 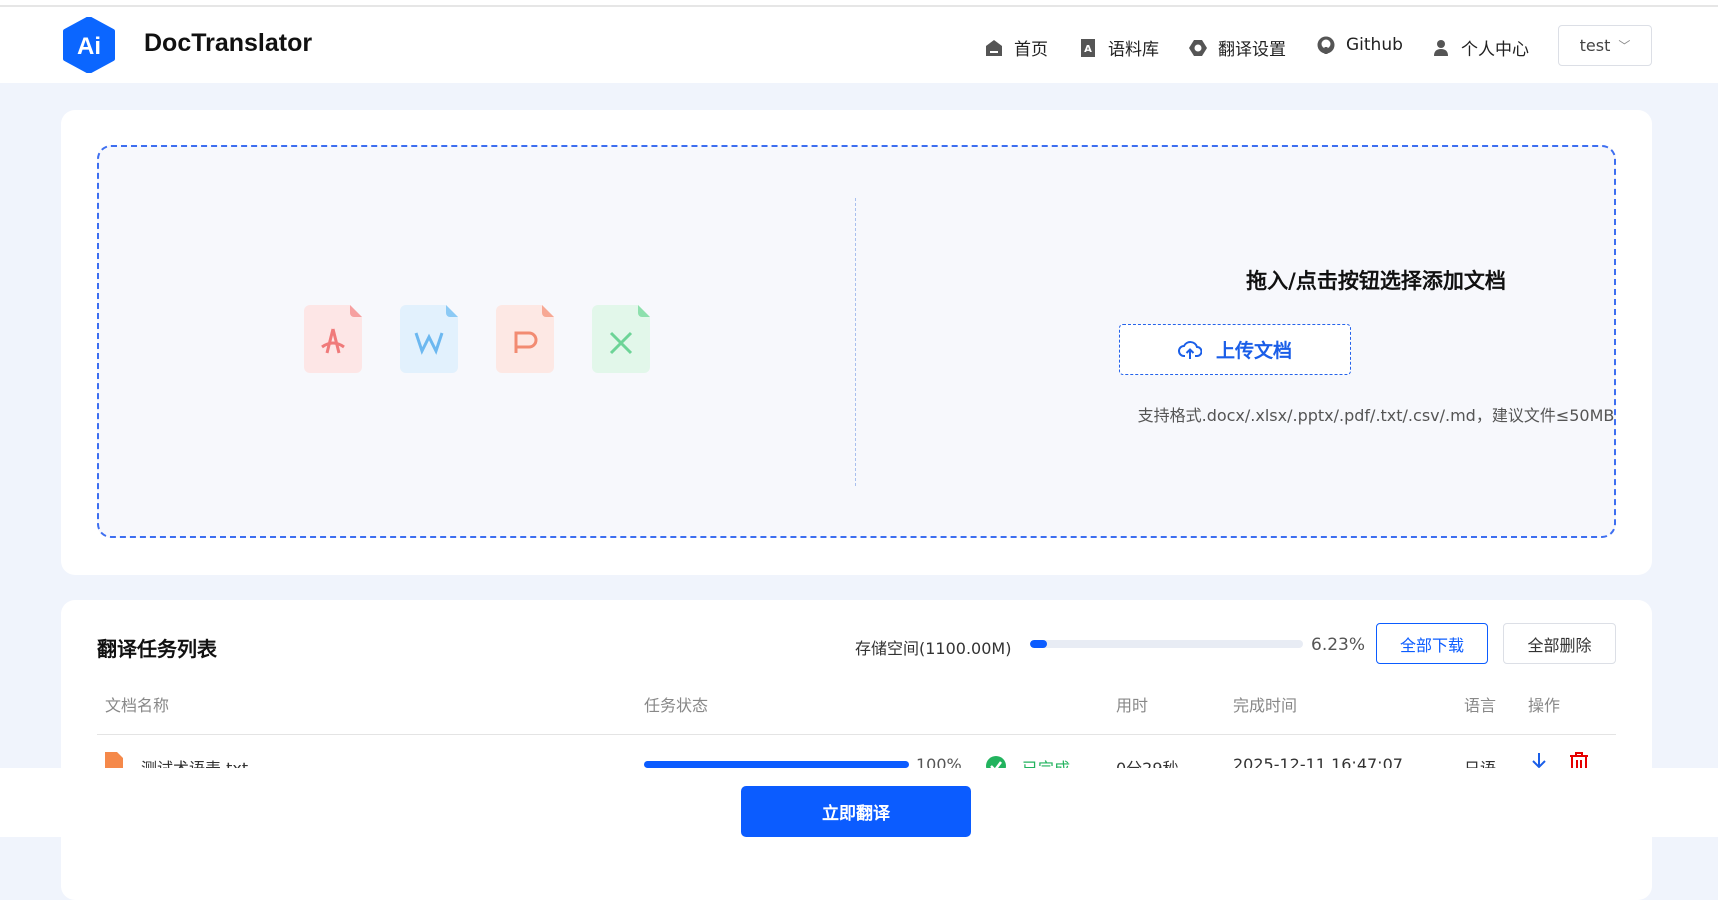 I want to click on nav-corpus: A 语料库, so click(x=1118, y=47).